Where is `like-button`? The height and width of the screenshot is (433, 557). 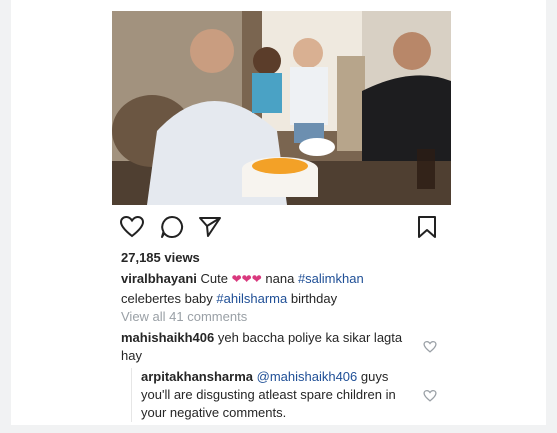 like-button is located at coordinates (132, 227).